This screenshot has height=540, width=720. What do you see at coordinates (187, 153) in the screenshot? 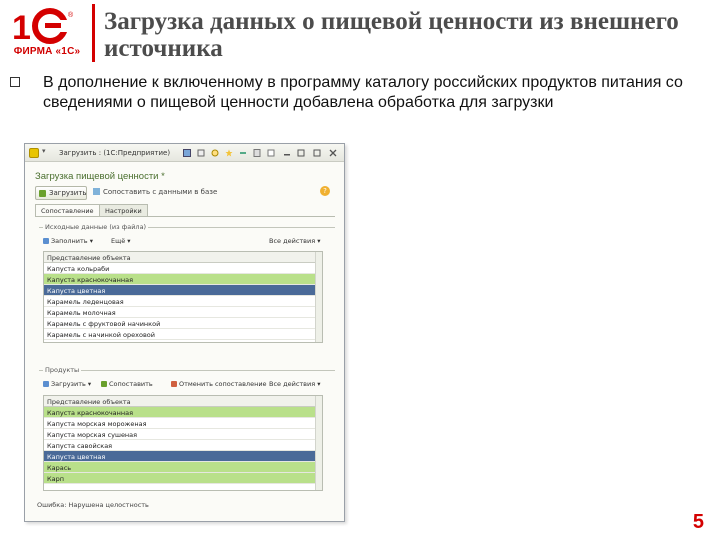
I see `save-icon` at bounding box center [187, 153].